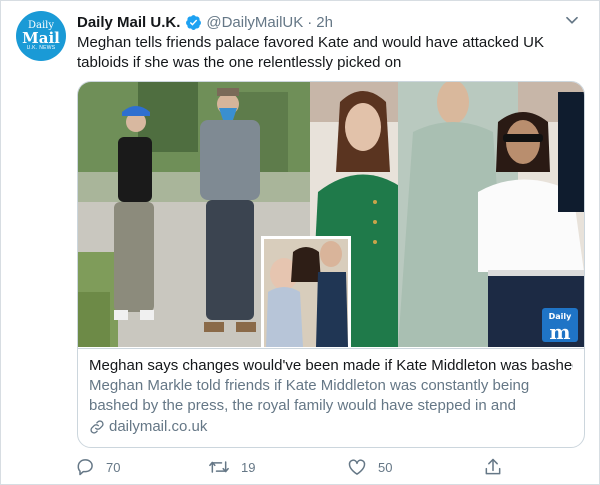 The width and height of the screenshot is (600, 485). What do you see at coordinates (97, 427) in the screenshot?
I see `link-icon` at bounding box center [97, 427].